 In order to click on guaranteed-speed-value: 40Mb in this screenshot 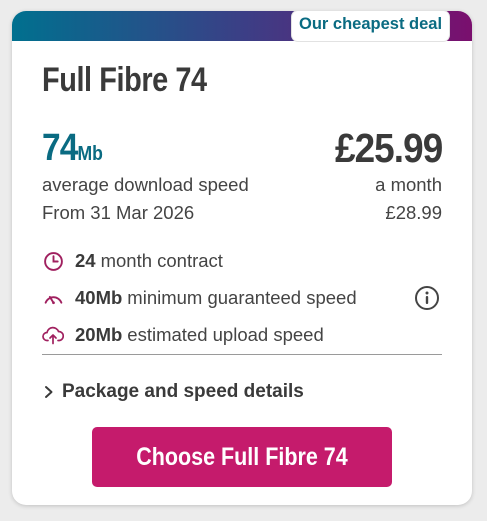, I will do `click(99, 297)`.